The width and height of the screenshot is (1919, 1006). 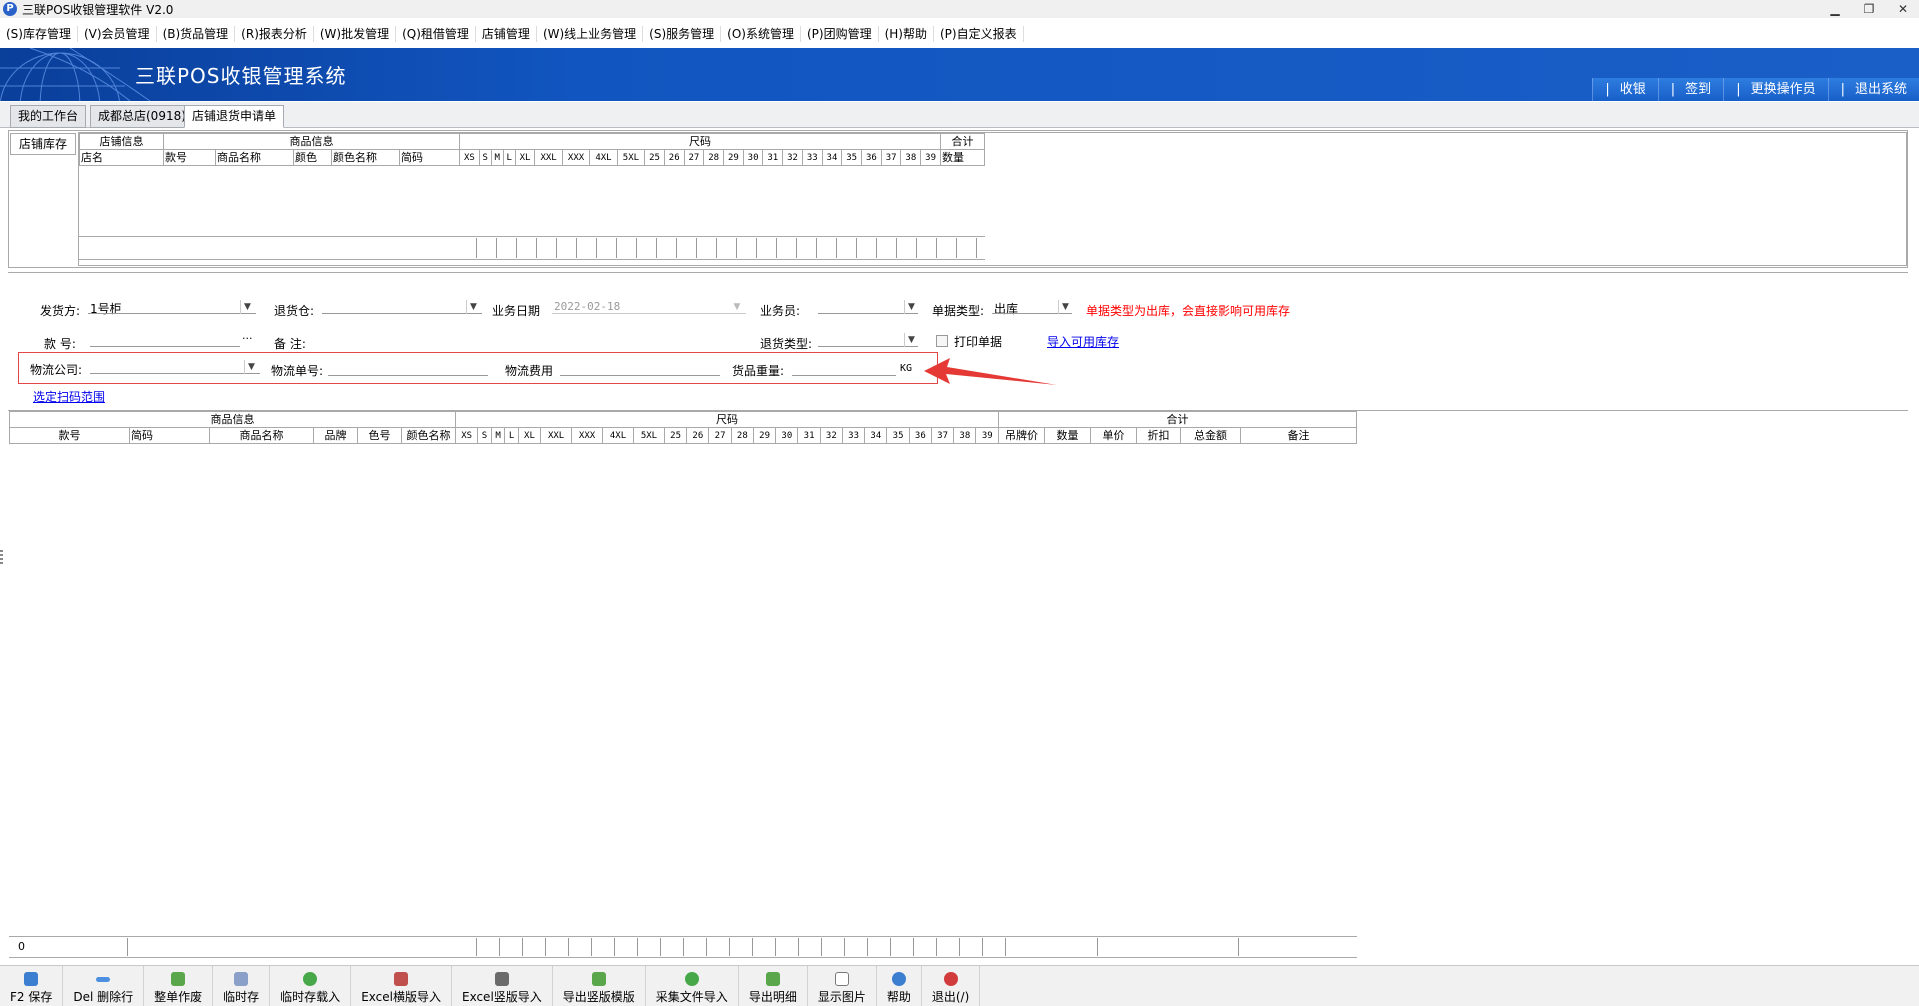 What do you see at coordinates (979, 34) in the screenshot?
I see `menu-custom-report: (P)自定义报表` at bounding box center [979, 34].